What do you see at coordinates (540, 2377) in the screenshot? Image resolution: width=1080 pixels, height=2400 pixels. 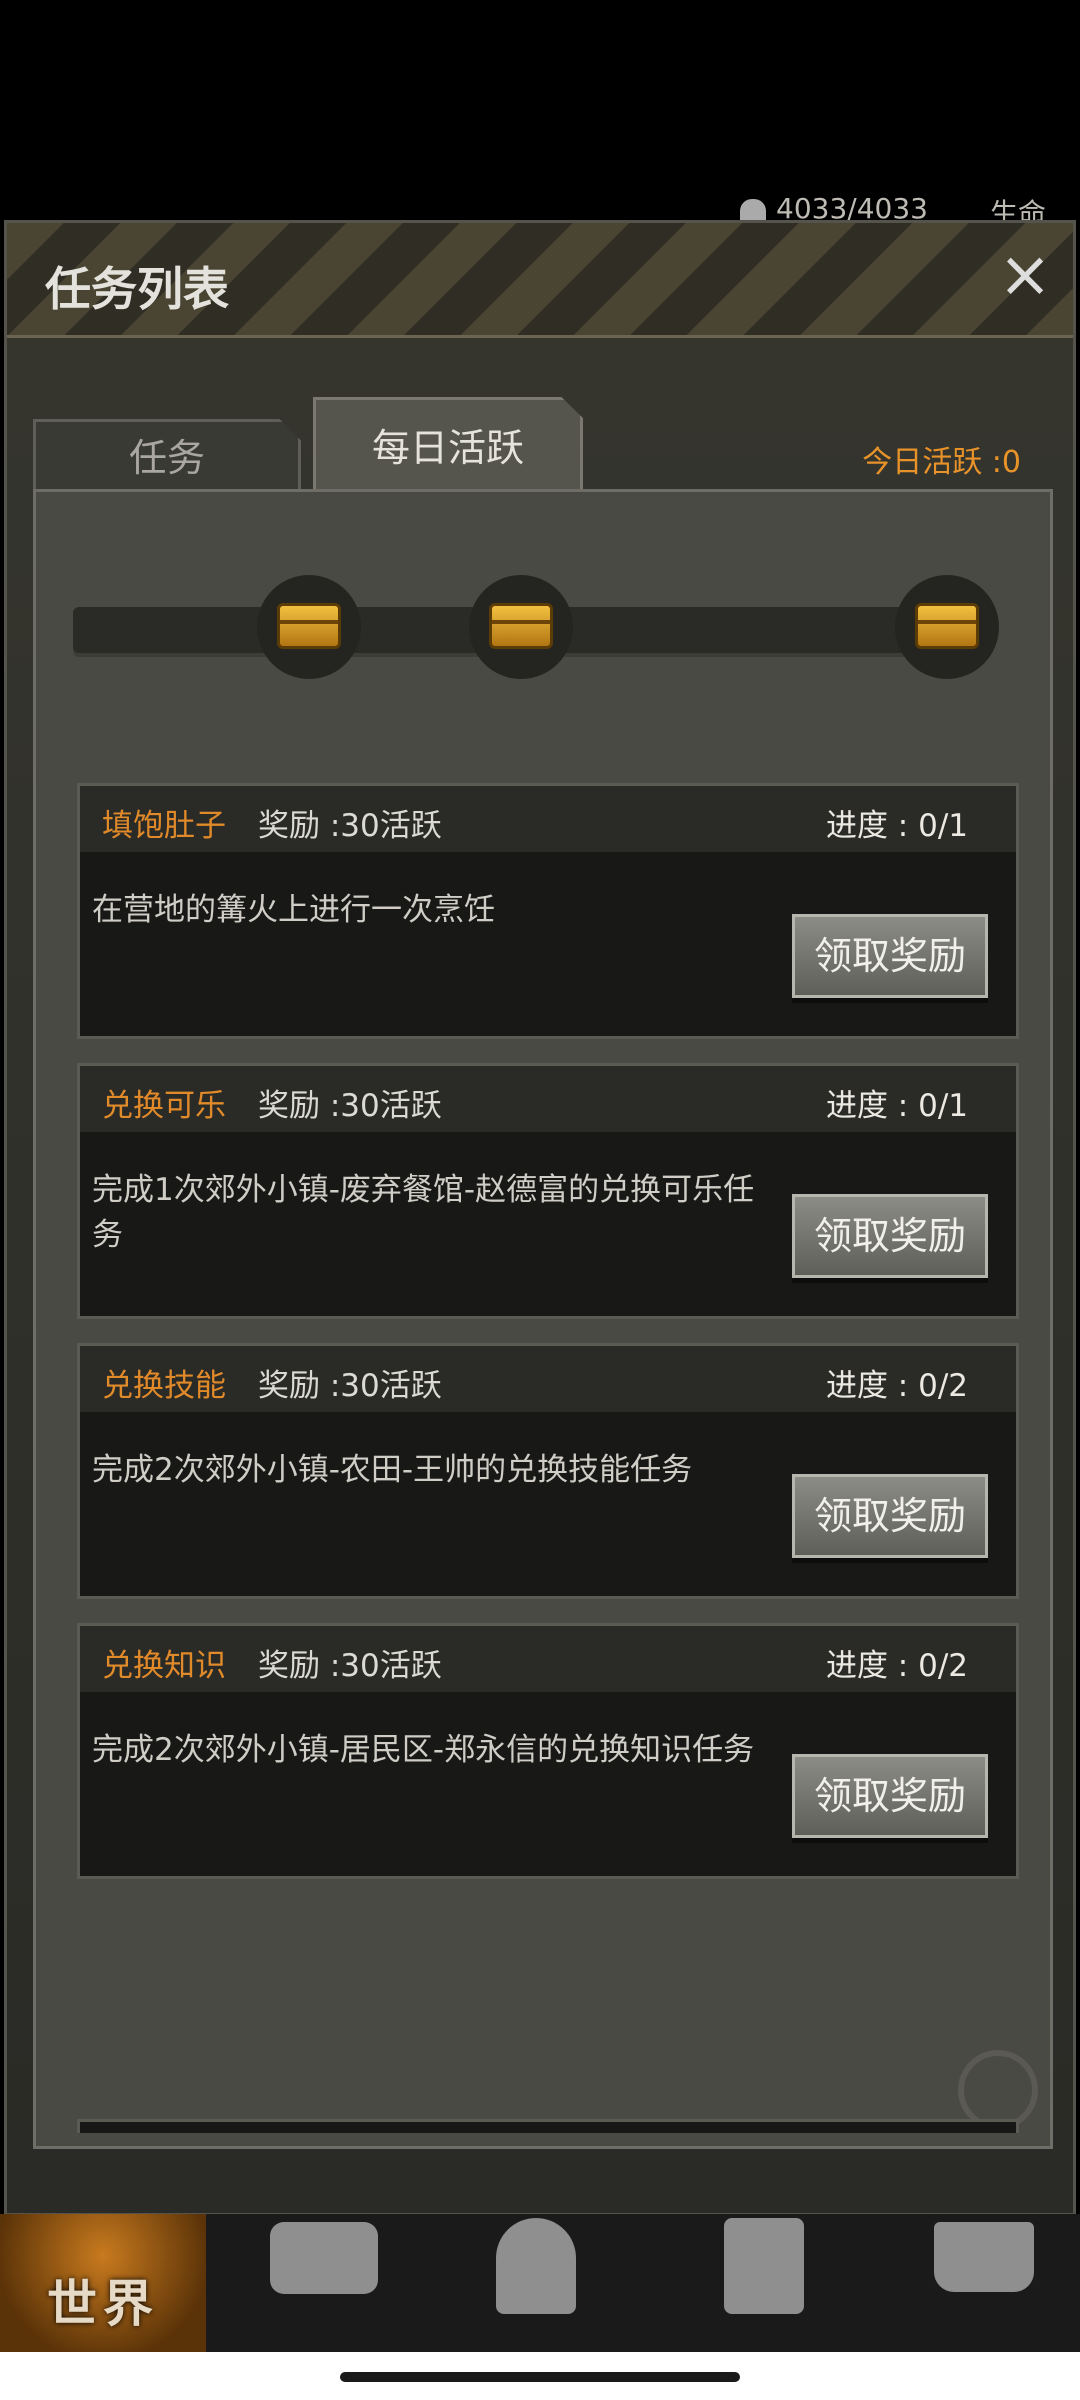 I see `home-indicator` at bounding box center [540, 2377].